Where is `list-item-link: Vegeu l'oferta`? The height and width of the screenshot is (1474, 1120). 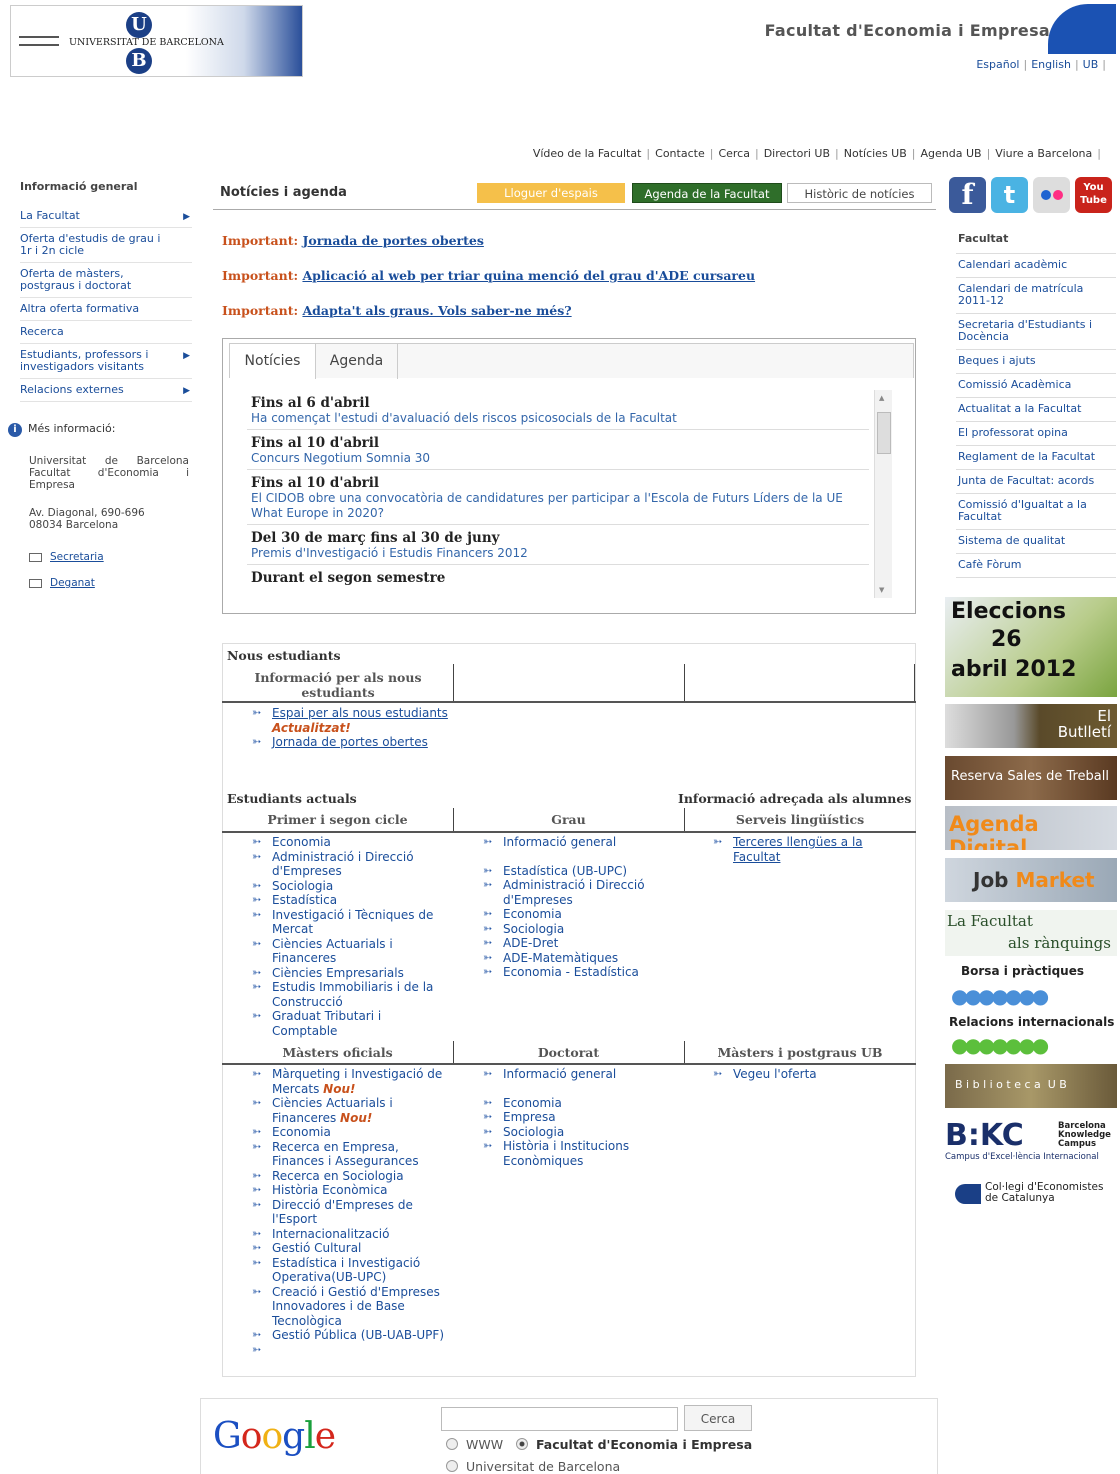 list-item-link: Vegeu l'oferta is located at coordinates (775, 1074).